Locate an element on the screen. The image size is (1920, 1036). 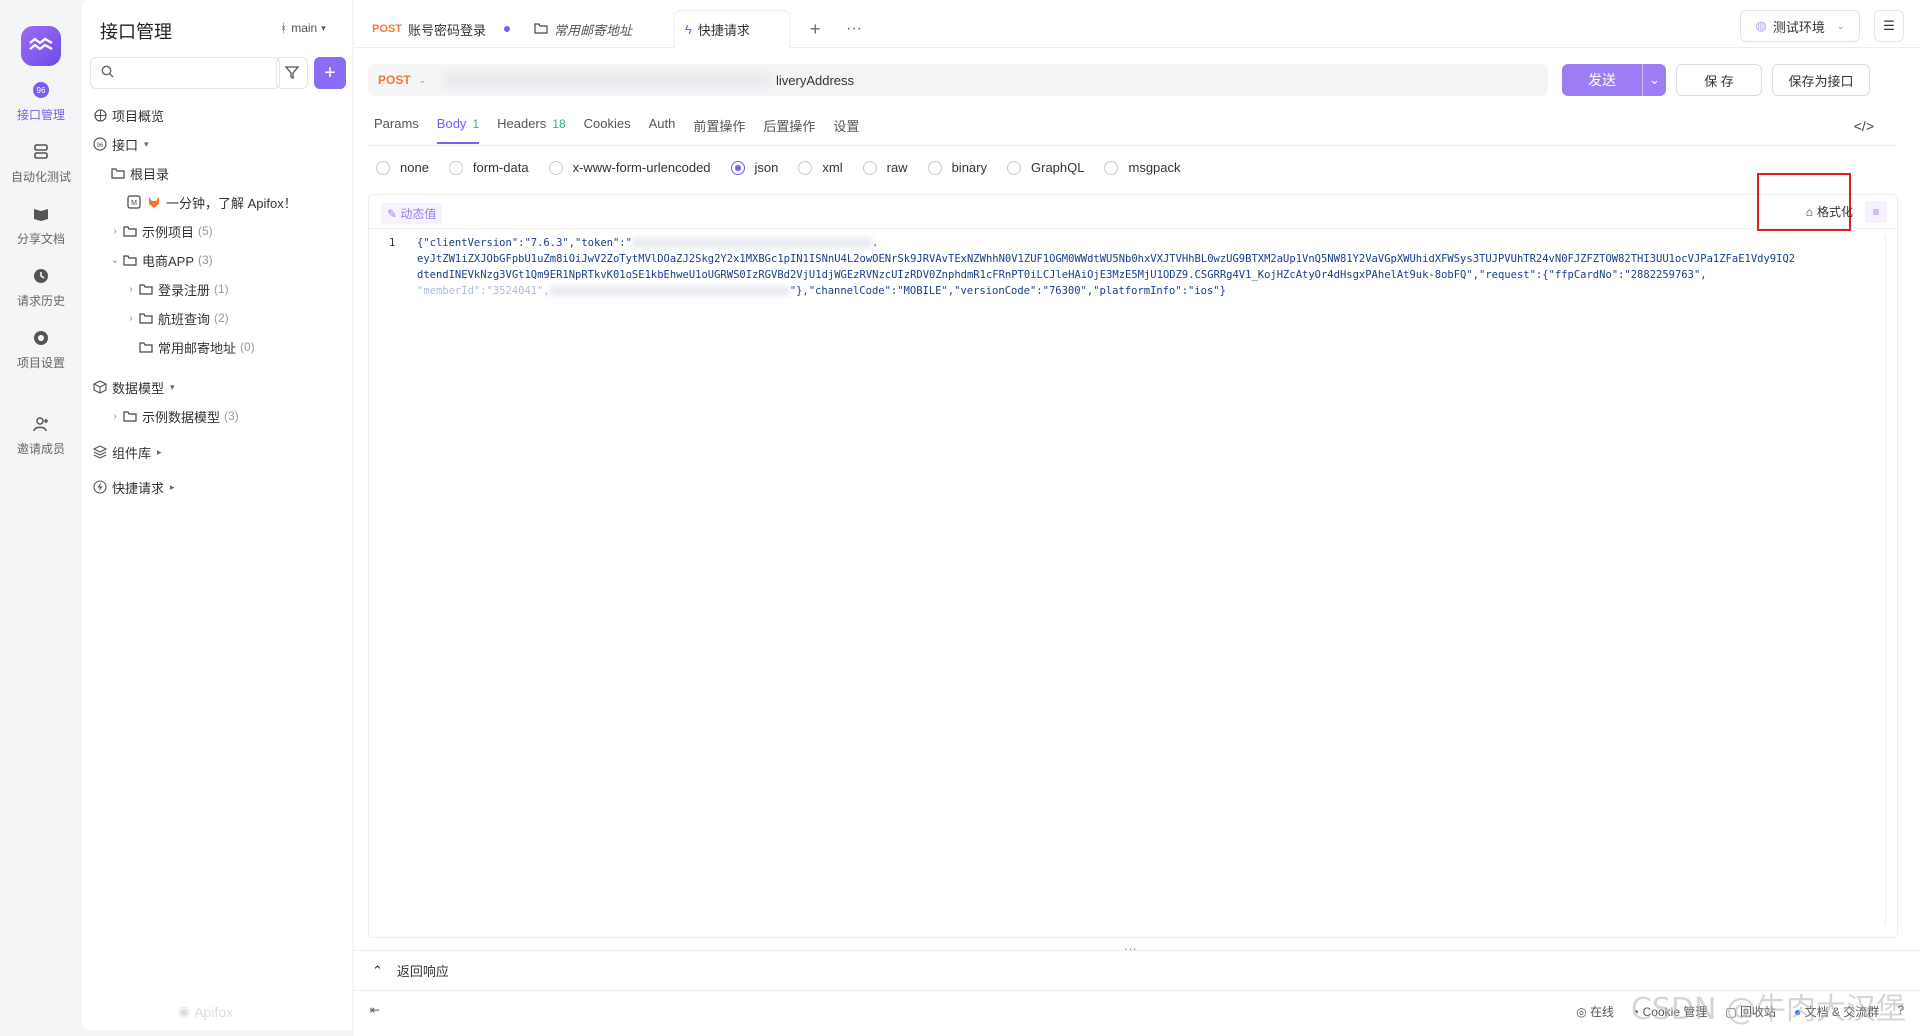
rail-api-management: 96 接口管理 is located at coordinates (41, 101).